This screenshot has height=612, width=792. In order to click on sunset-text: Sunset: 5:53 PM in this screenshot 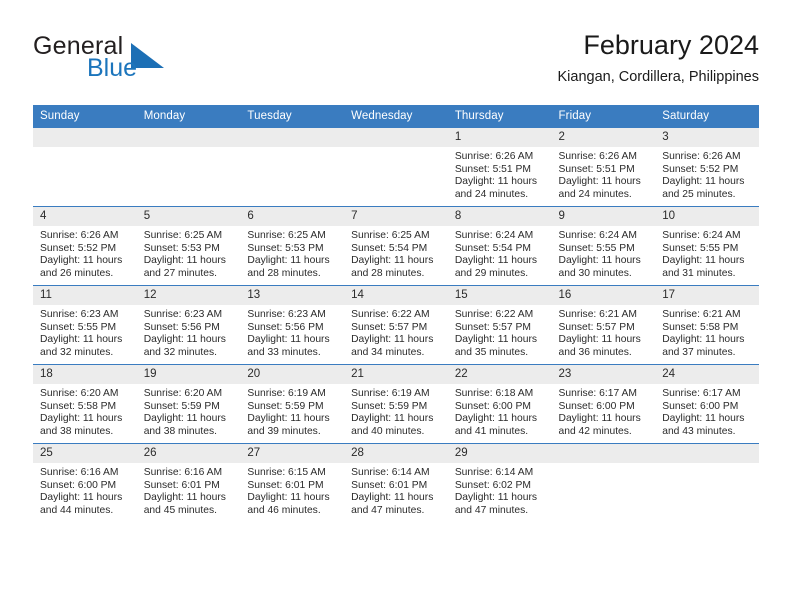, I will do `click(285, 248)`.